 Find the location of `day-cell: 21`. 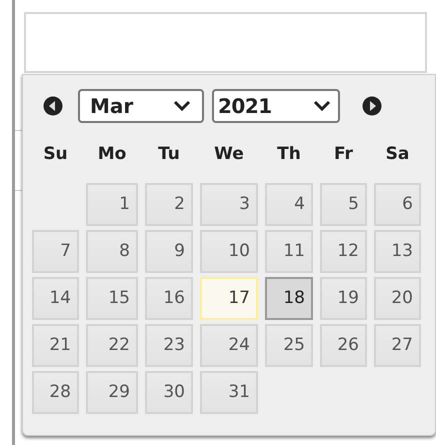

day-cell: 21 is located at coordinates (55, 345).